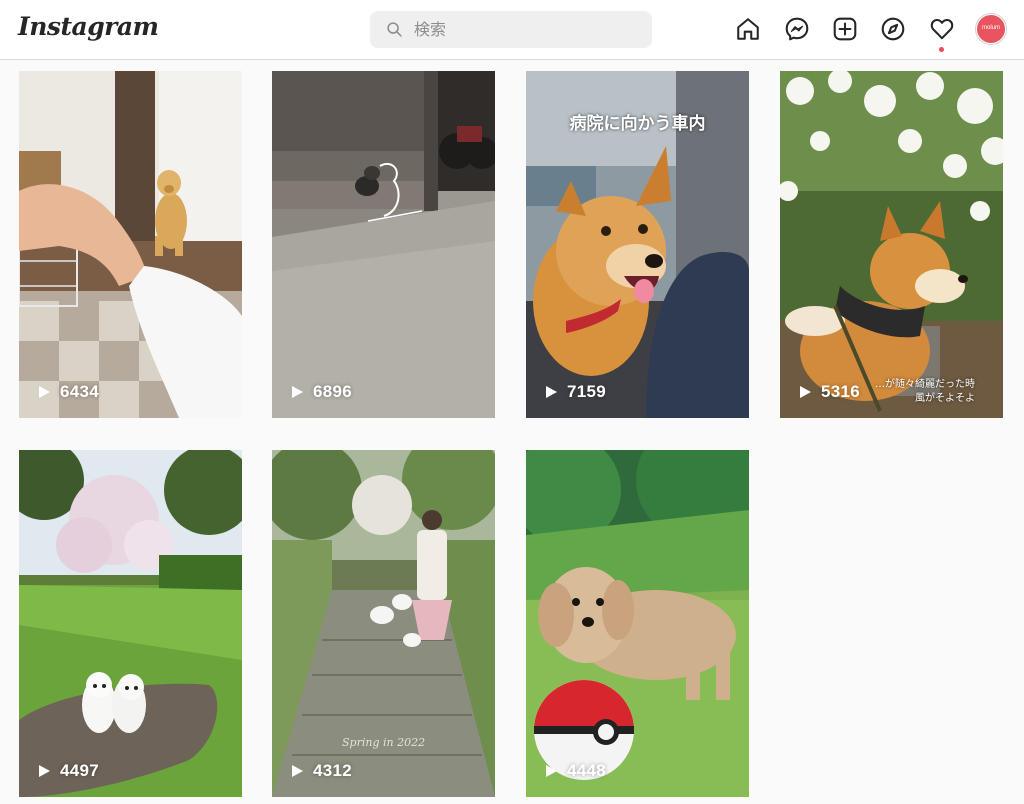 The image size is (1024, 804). I want to click on reel-overlay-text: 病院に向かう車内, so click(637, 124).